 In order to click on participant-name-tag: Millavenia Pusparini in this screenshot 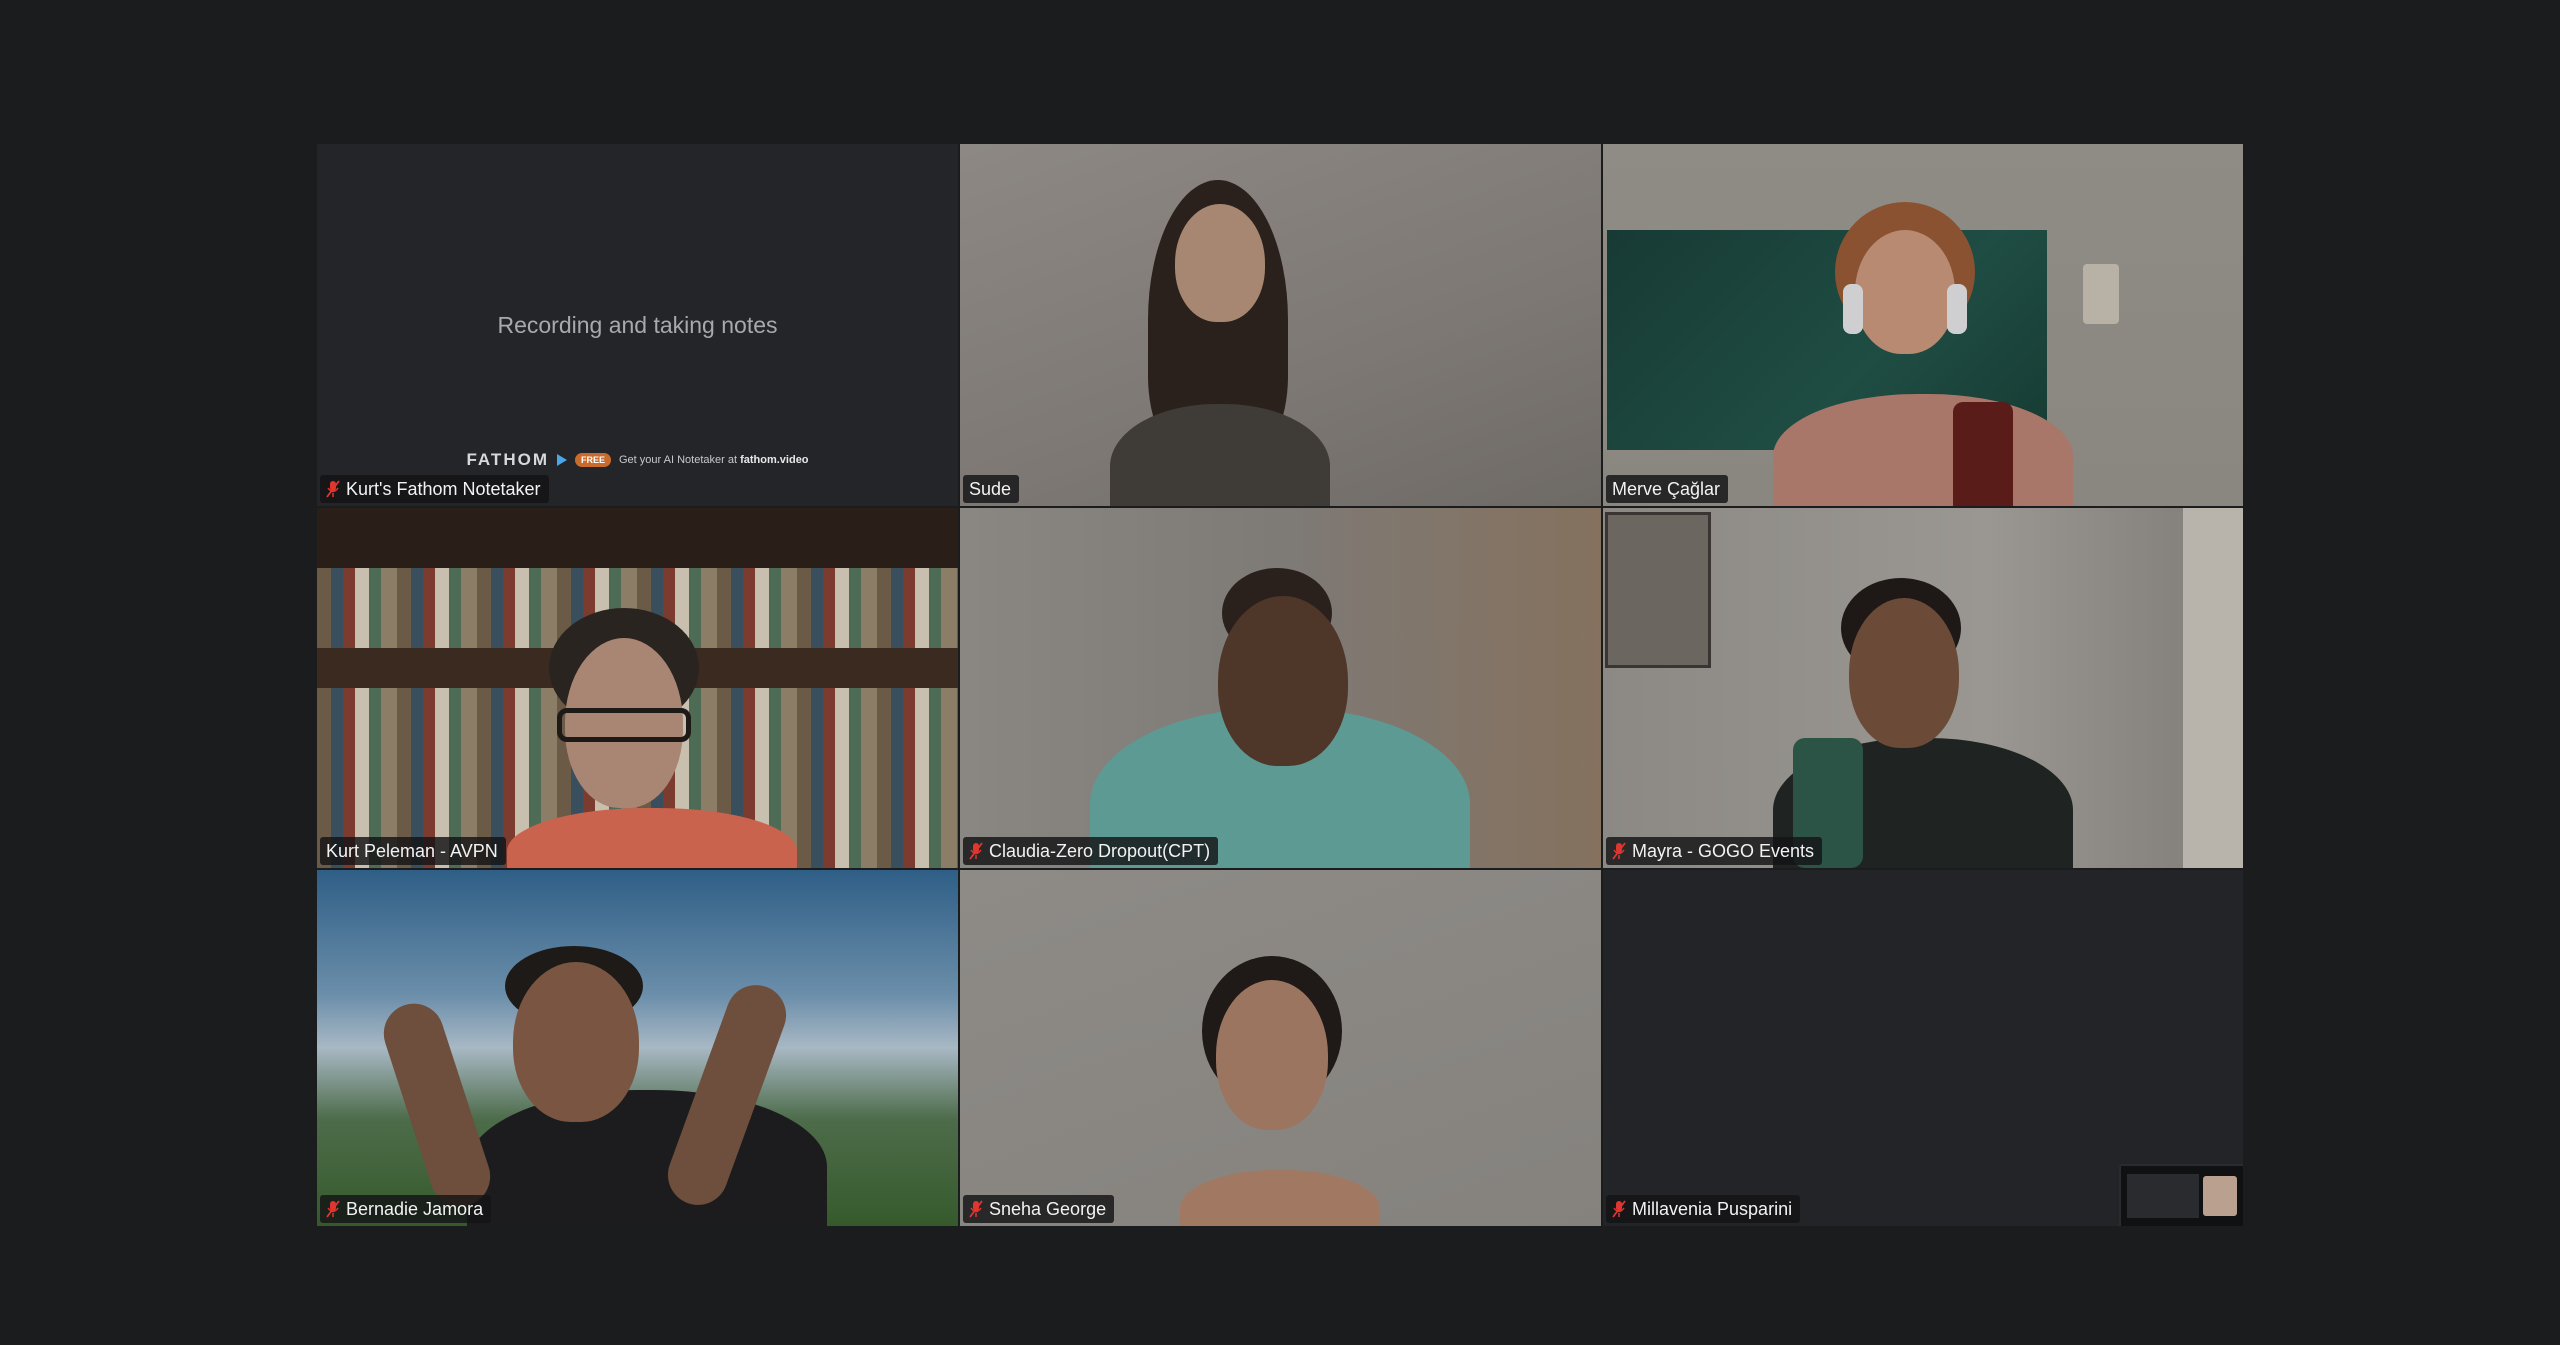, I will do `click(1703, 1209)`.